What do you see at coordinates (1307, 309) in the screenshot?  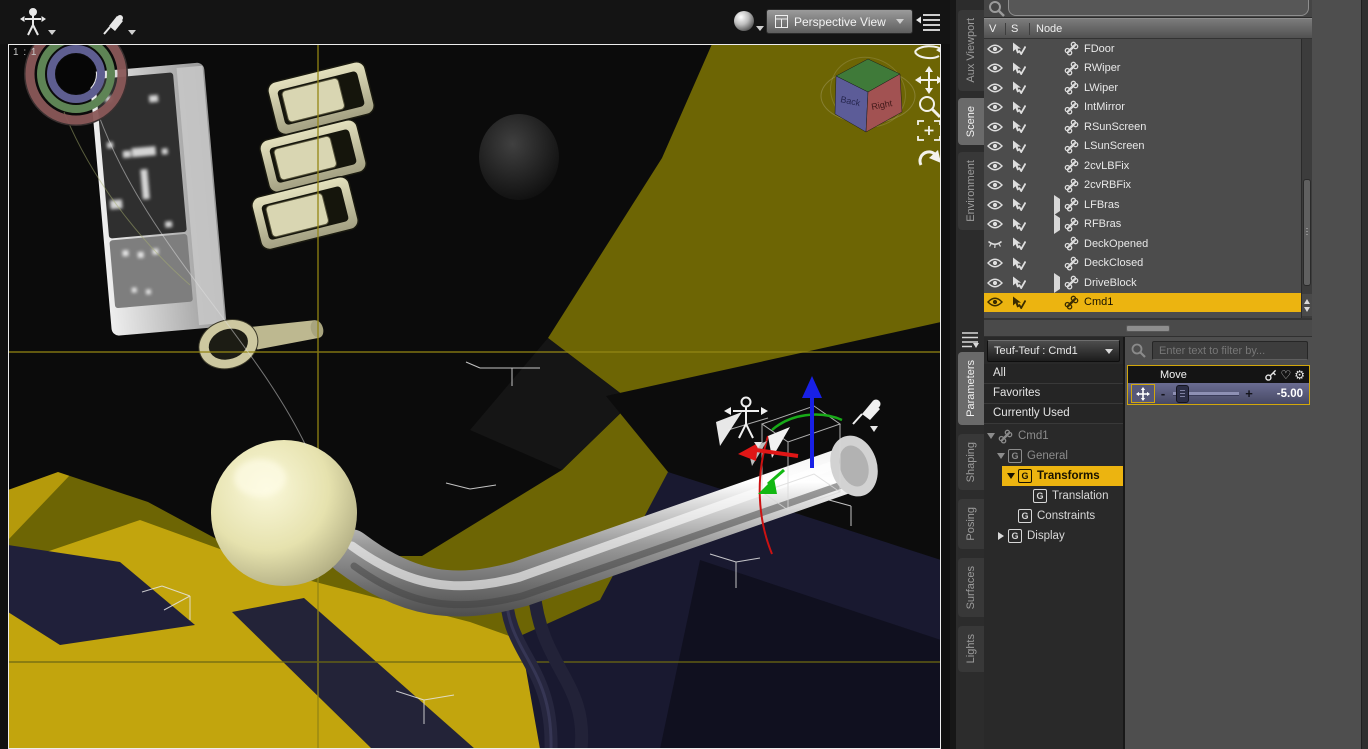 I see `scroll-down-icon` at bounding box center [1307, 309].